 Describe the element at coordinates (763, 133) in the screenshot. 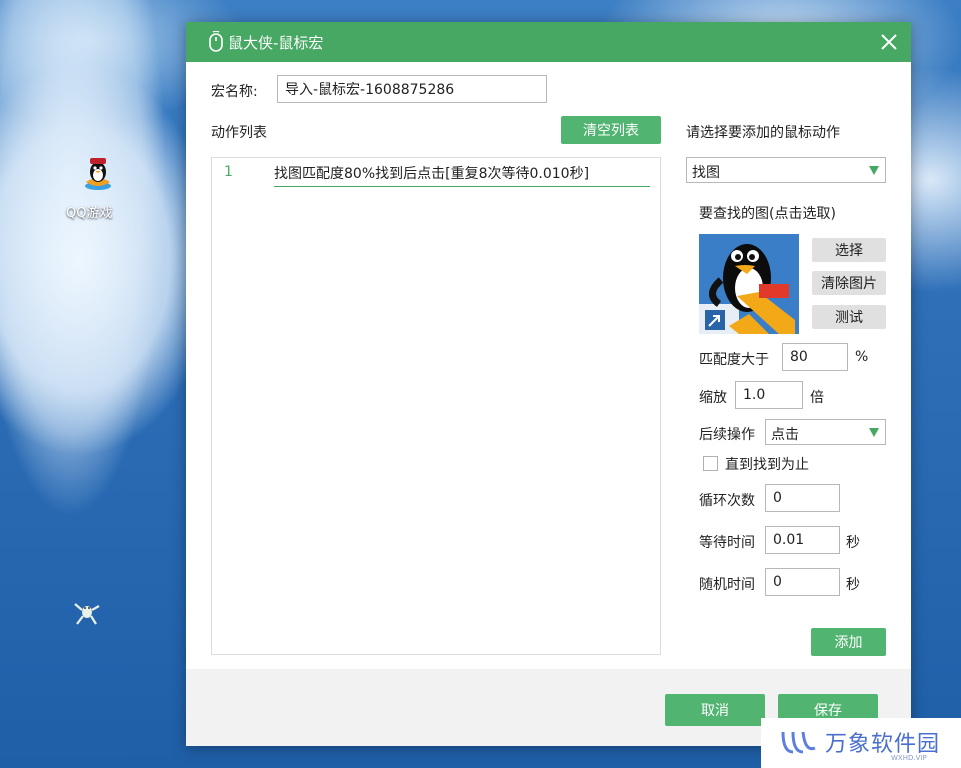

I see `choose-action-label: 请选择要添加的鼠标动作` at that location.